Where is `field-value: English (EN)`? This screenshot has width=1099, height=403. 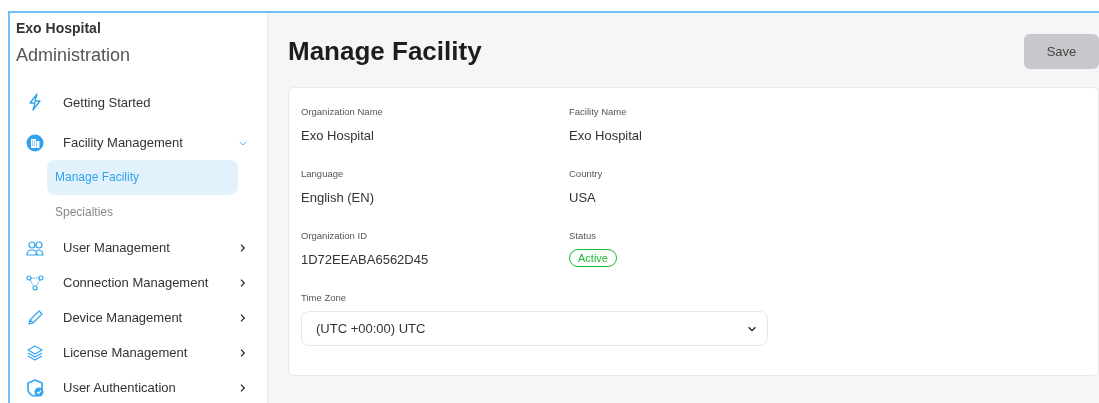
field-value: English (EN) is located at coordinates (337, 197).